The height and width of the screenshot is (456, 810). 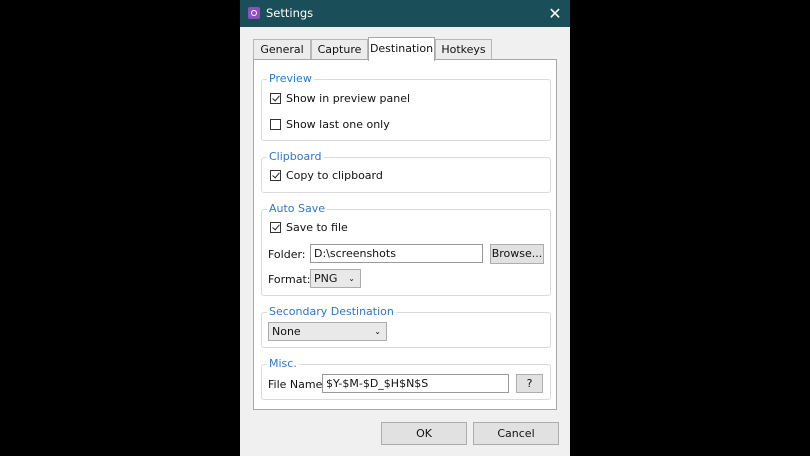 What do you see at coordinates (529, 383) in the screenshot?
I see `help-button: ?` at bounding box center [529, 383].